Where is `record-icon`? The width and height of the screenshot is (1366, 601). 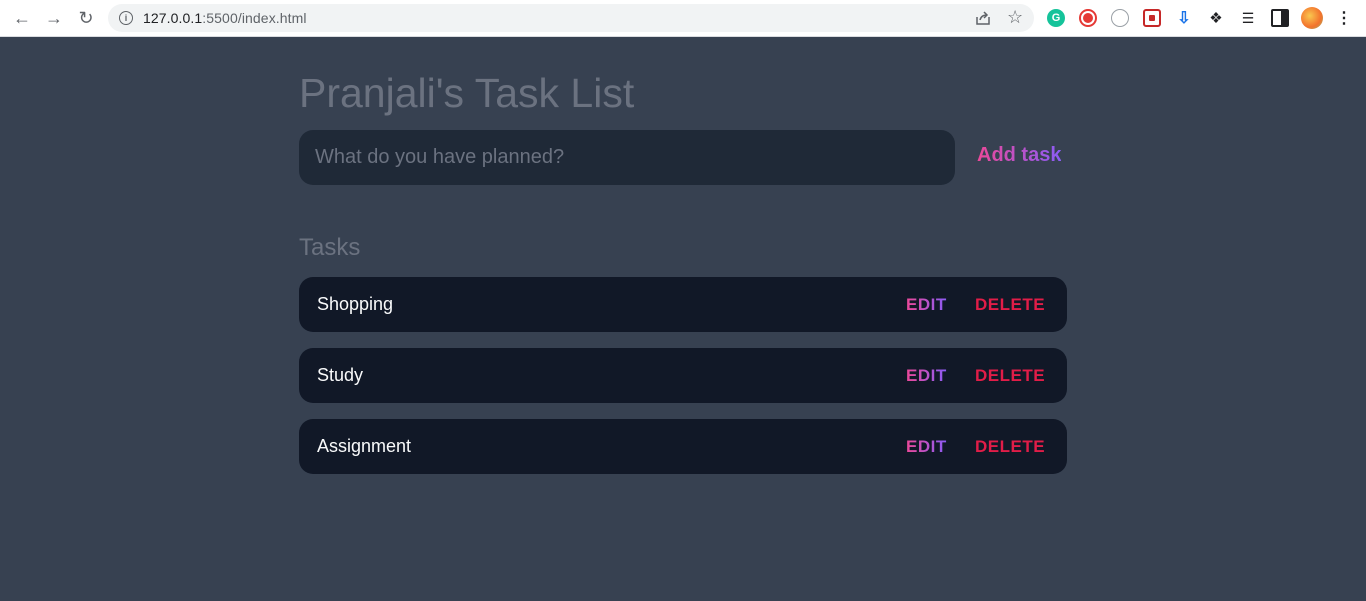
record-icon is located at coordinates (1088, 18).